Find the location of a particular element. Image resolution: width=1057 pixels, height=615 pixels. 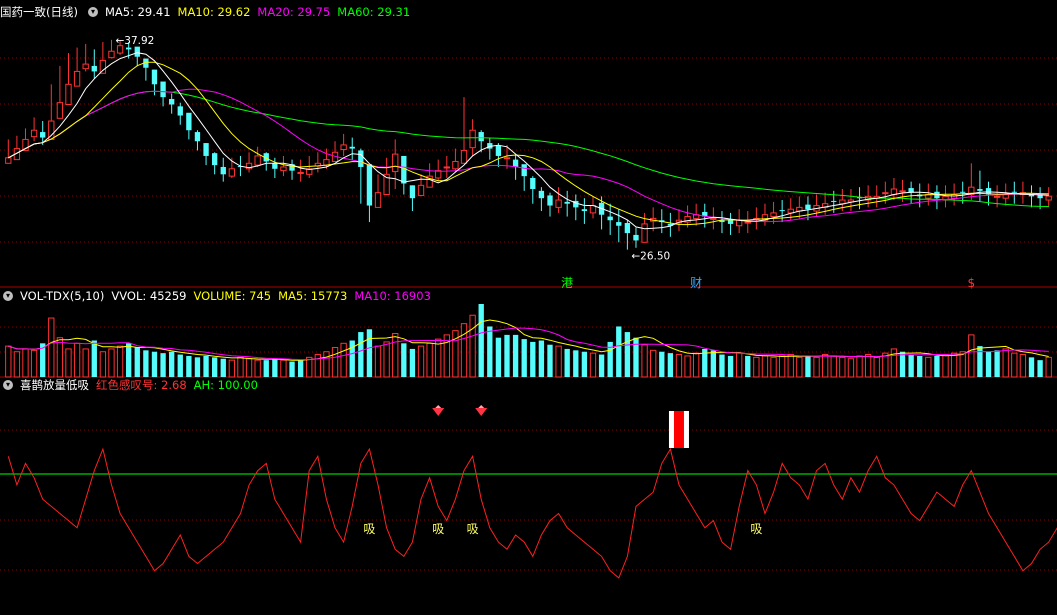

volume-indicator-3: MA10: 16903 is located at coordinates (392, 296).